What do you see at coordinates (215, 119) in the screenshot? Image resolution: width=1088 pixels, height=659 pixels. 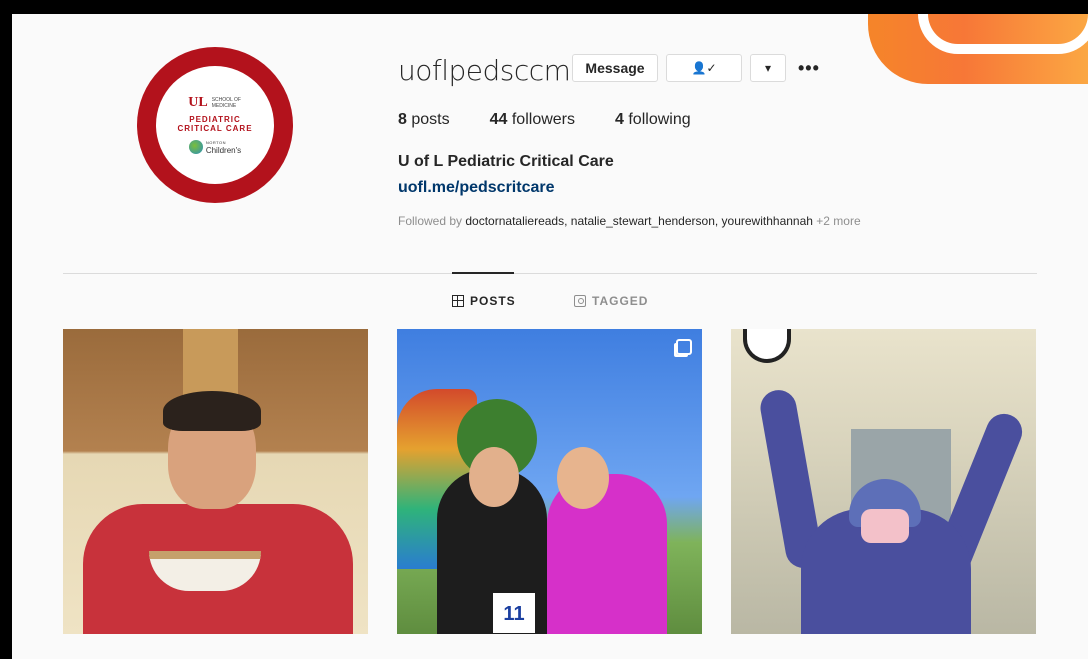 I see `avatar-line1: PEDIATRIC` at bounding box center [215, 119].